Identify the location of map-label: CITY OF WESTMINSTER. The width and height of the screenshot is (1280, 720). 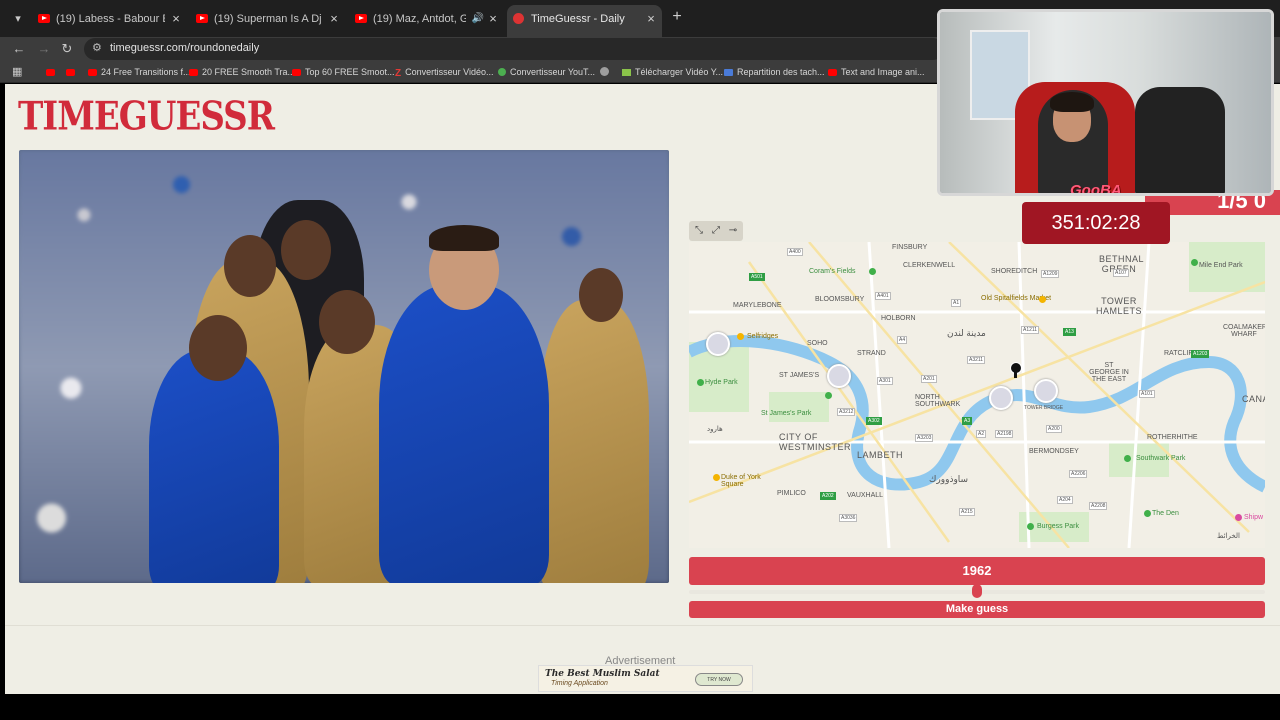
(815, 442).